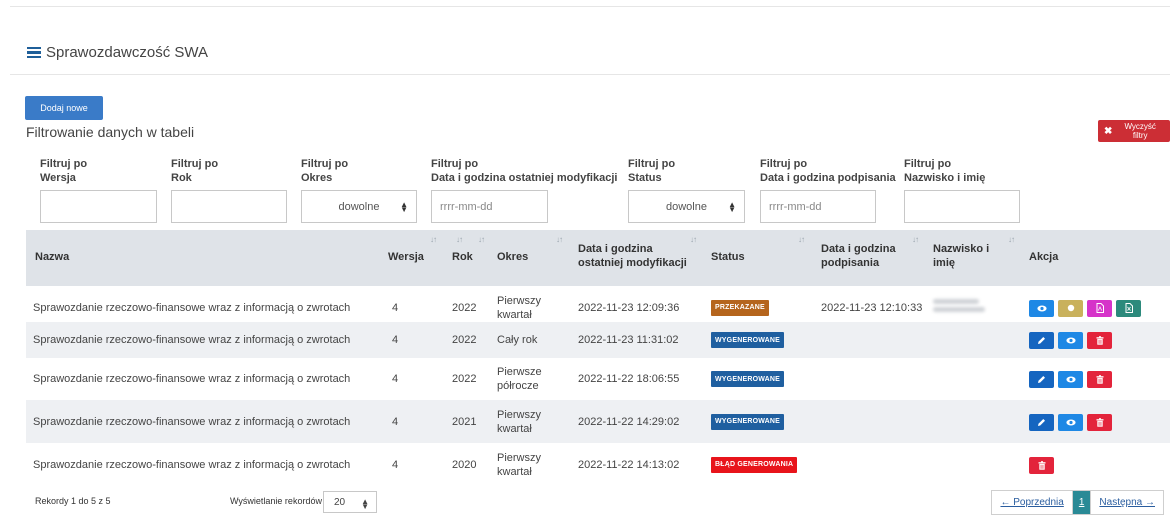  I want to click on cell-modified: 2022-11-22 14:13:02, so click(629, 464).